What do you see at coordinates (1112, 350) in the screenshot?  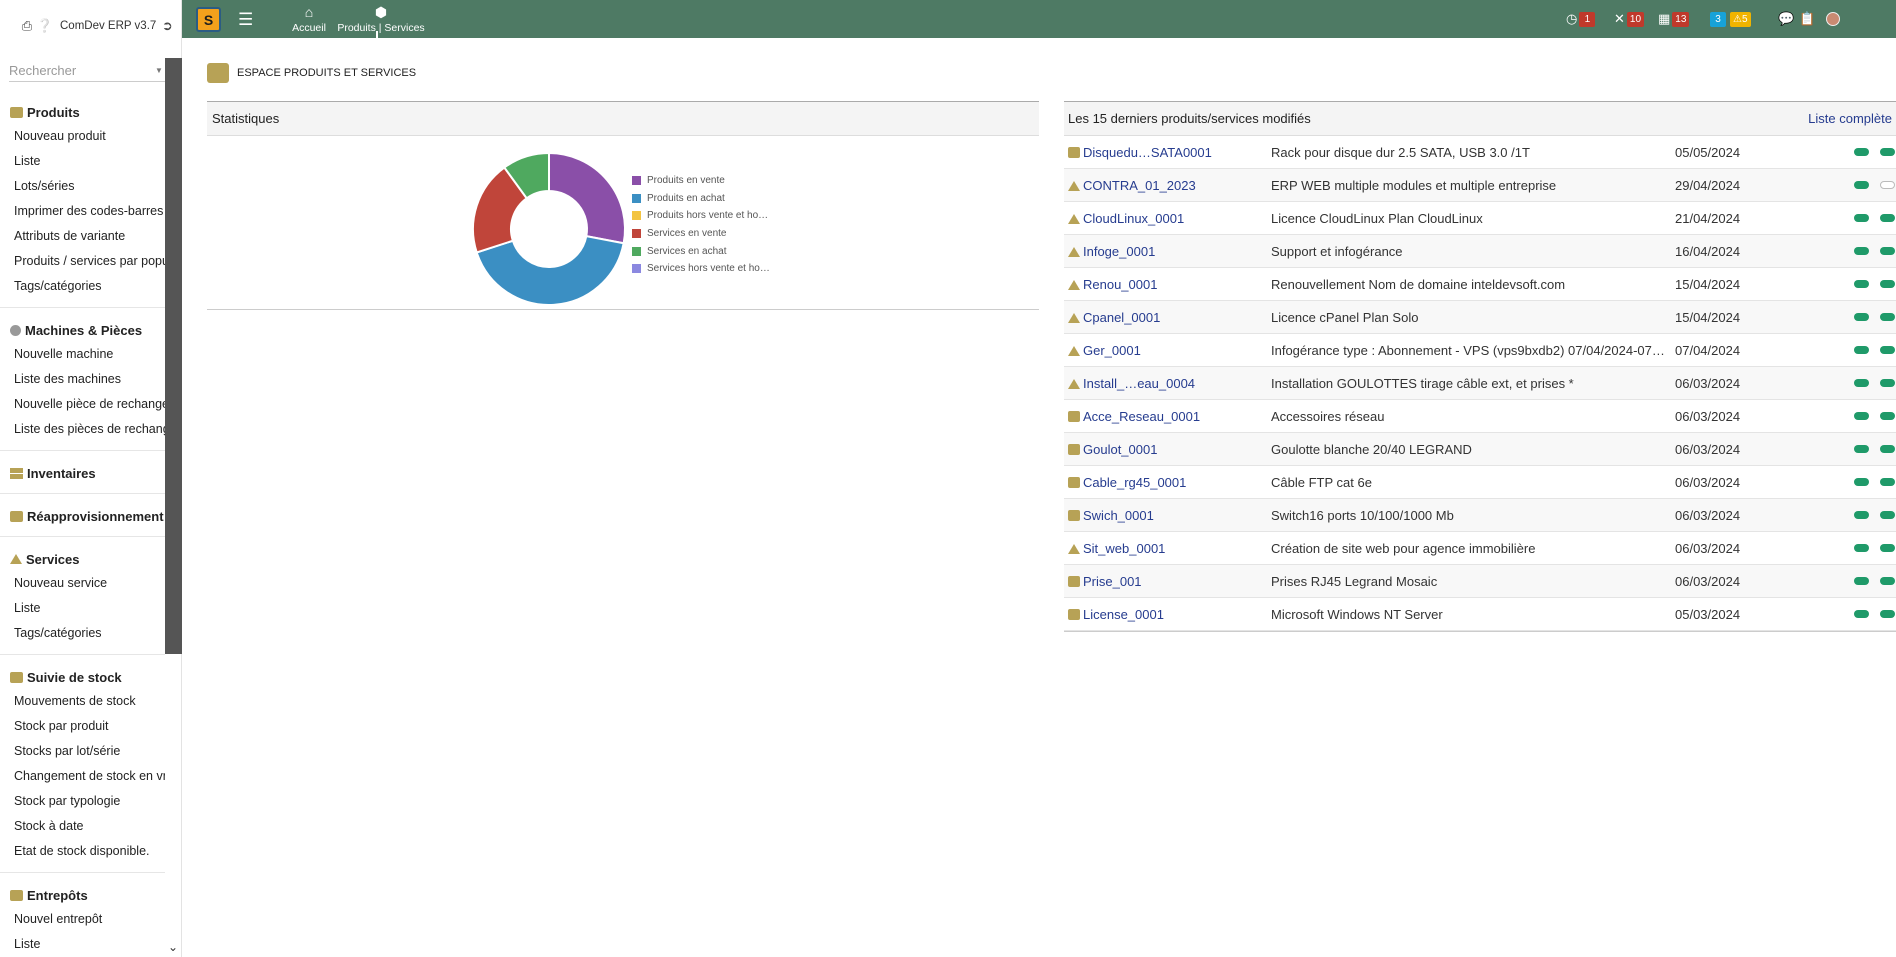 I see `row-ref: Ger_0001` at bounding box center [1112, 350].